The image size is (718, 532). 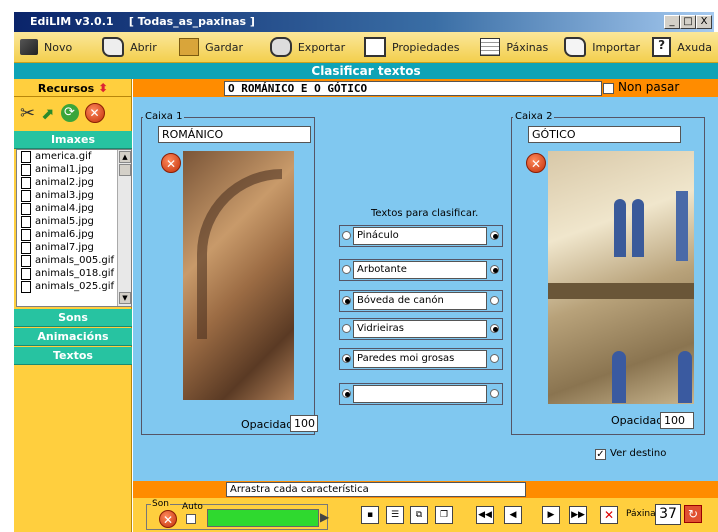 I want to click on ver-destino-checkbox: ✓, so click(x=600, y=454).